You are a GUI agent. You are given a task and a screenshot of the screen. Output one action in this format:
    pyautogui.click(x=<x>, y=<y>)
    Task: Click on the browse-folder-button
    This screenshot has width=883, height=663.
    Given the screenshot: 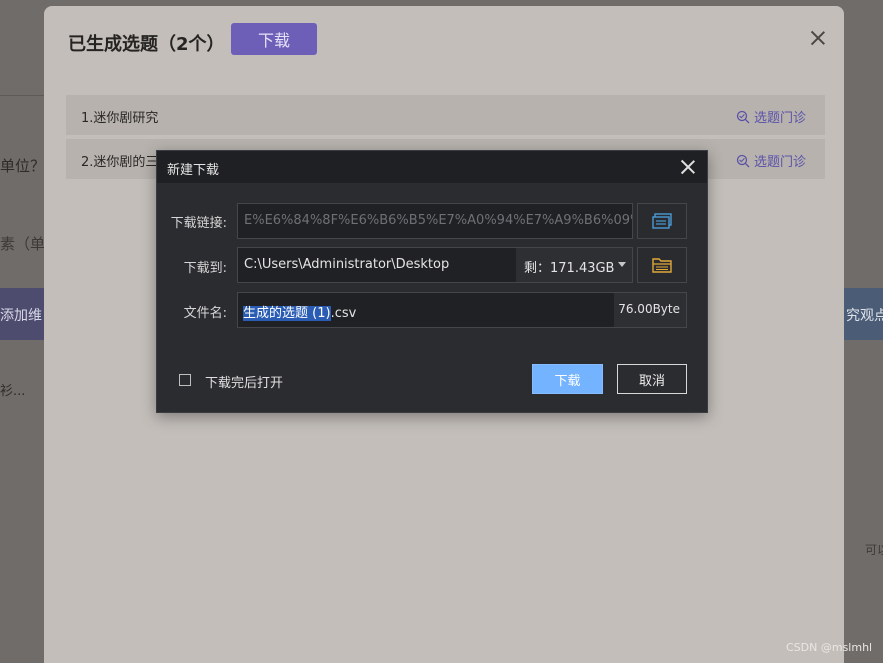 What is the action you would take?
    pyautogui.click(x=662, y=265)
    